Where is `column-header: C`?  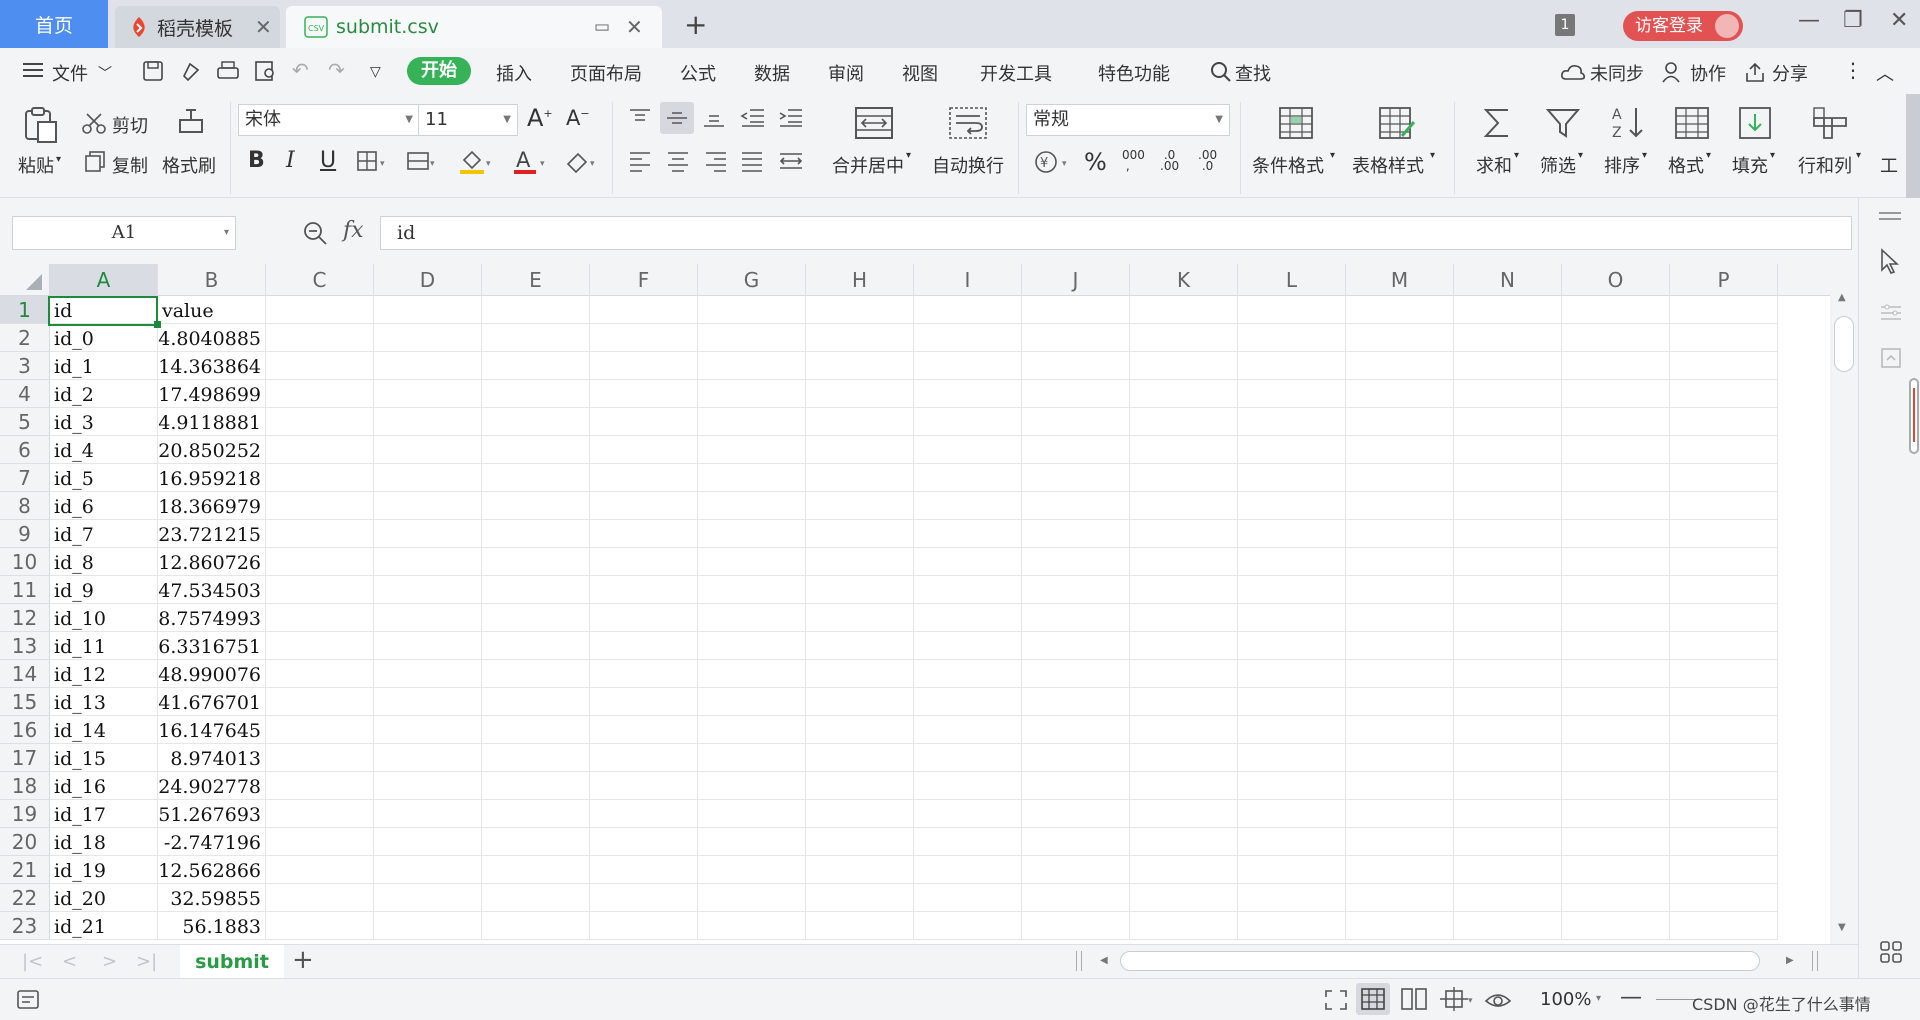 column-header: C is located at coordinates (320, 280).